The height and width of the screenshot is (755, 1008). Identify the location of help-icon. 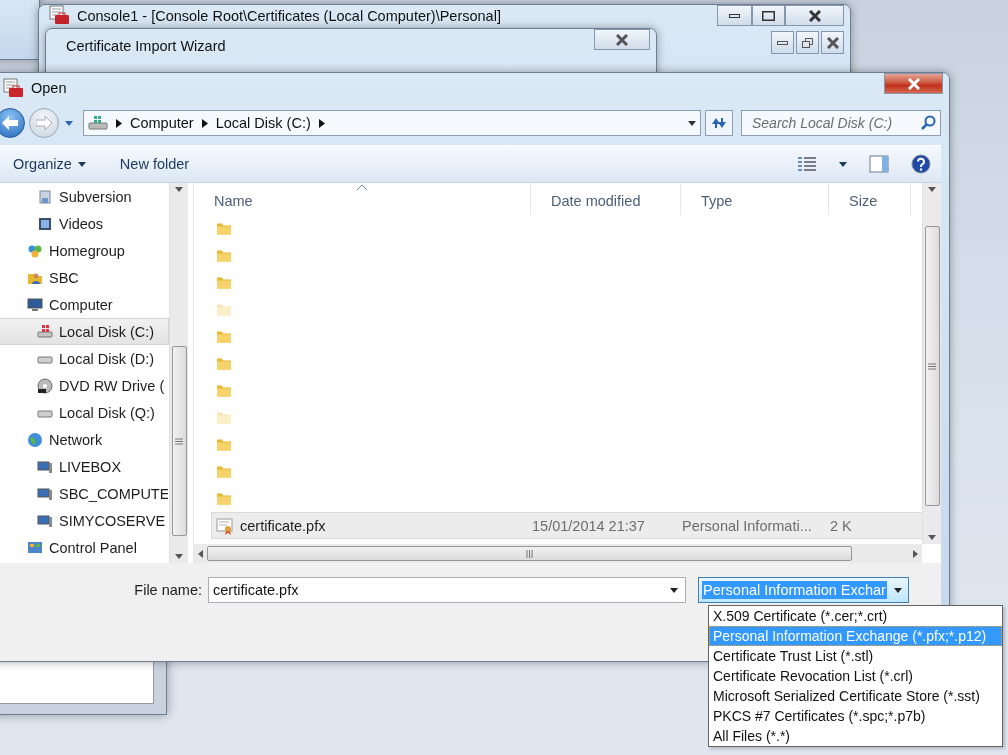
(921, 164).